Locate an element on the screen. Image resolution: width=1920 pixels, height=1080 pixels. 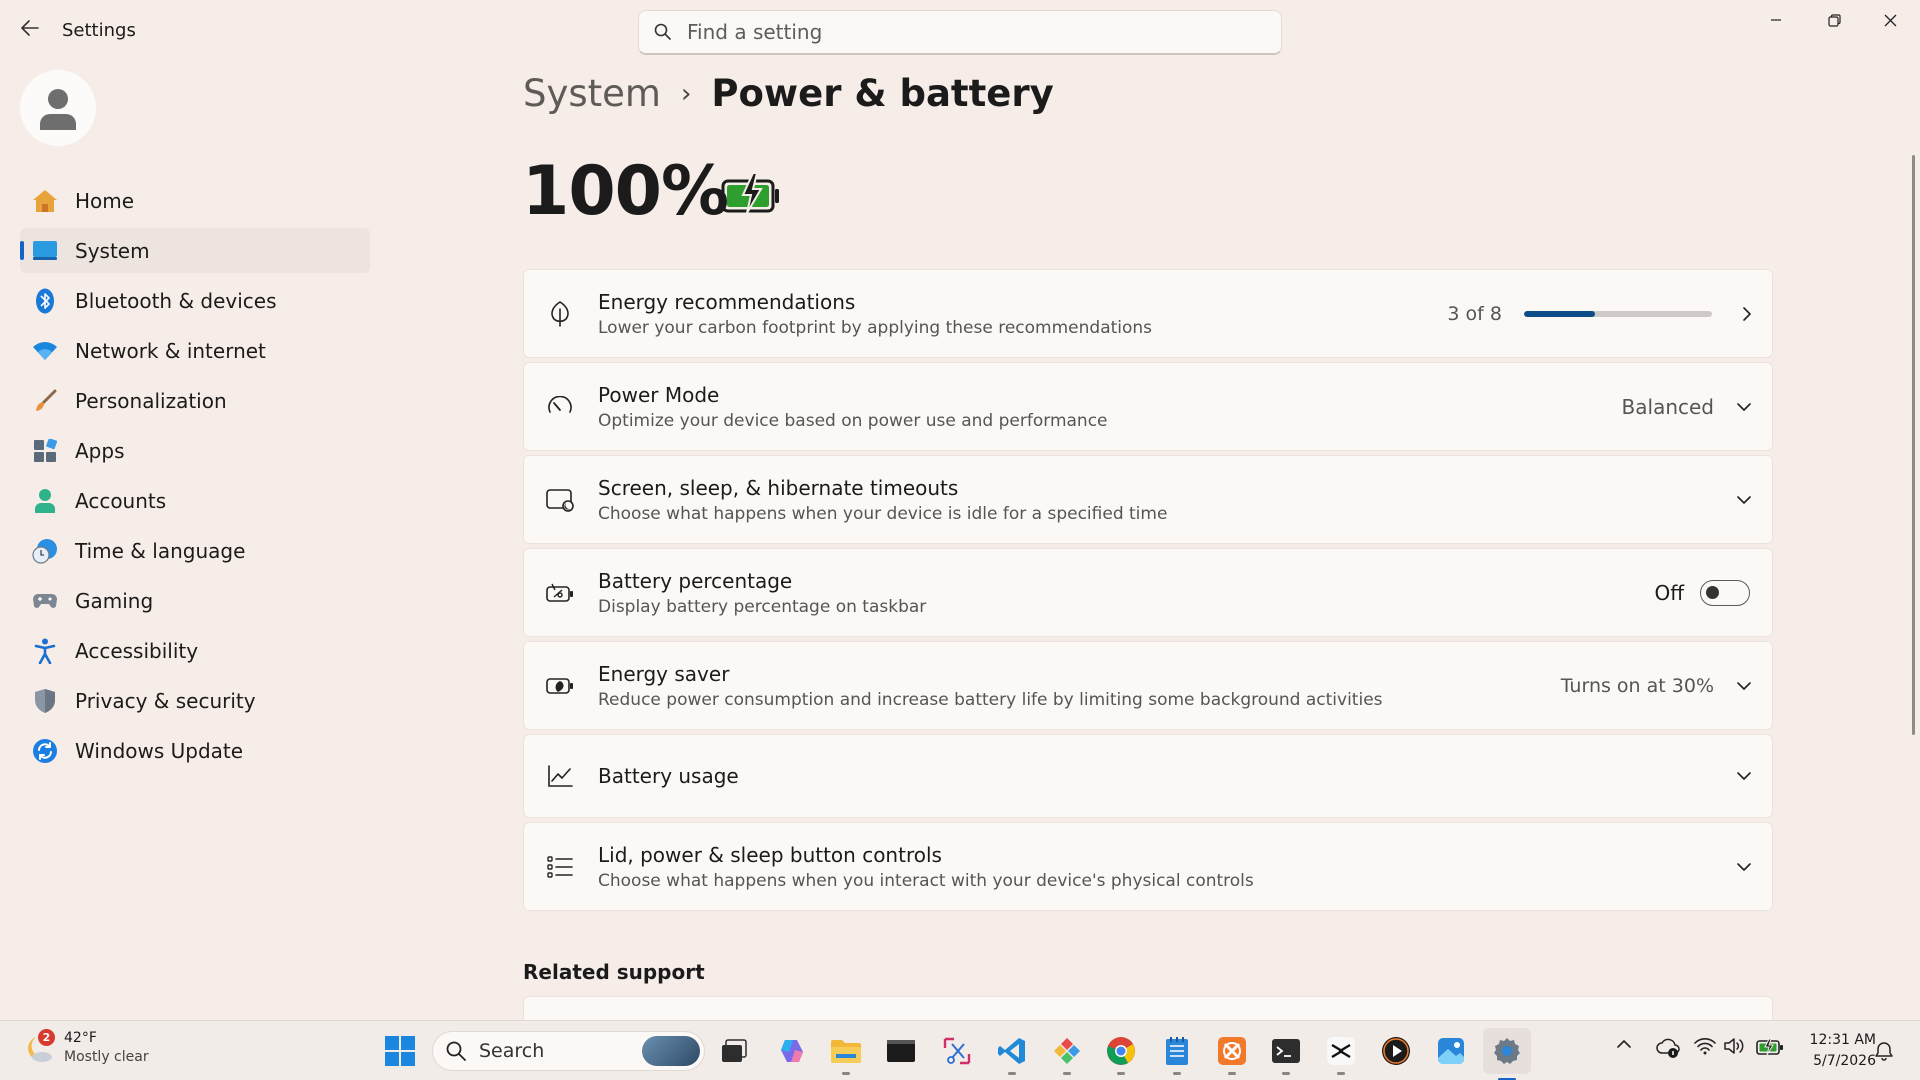
taskbar-app-diamond is located at coordinates (1067, 1054).